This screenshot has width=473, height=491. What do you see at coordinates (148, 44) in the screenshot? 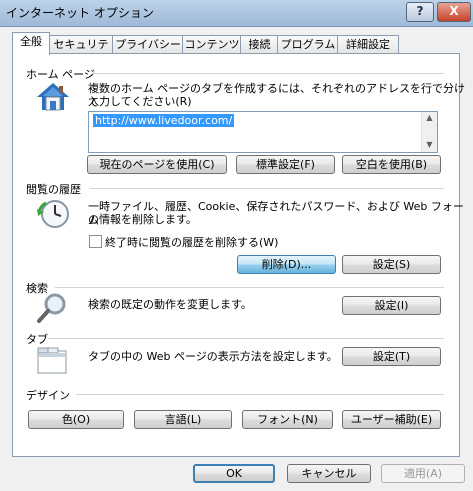
I see `tab-privacy: プライバシー` at bounding box center [148, 44].